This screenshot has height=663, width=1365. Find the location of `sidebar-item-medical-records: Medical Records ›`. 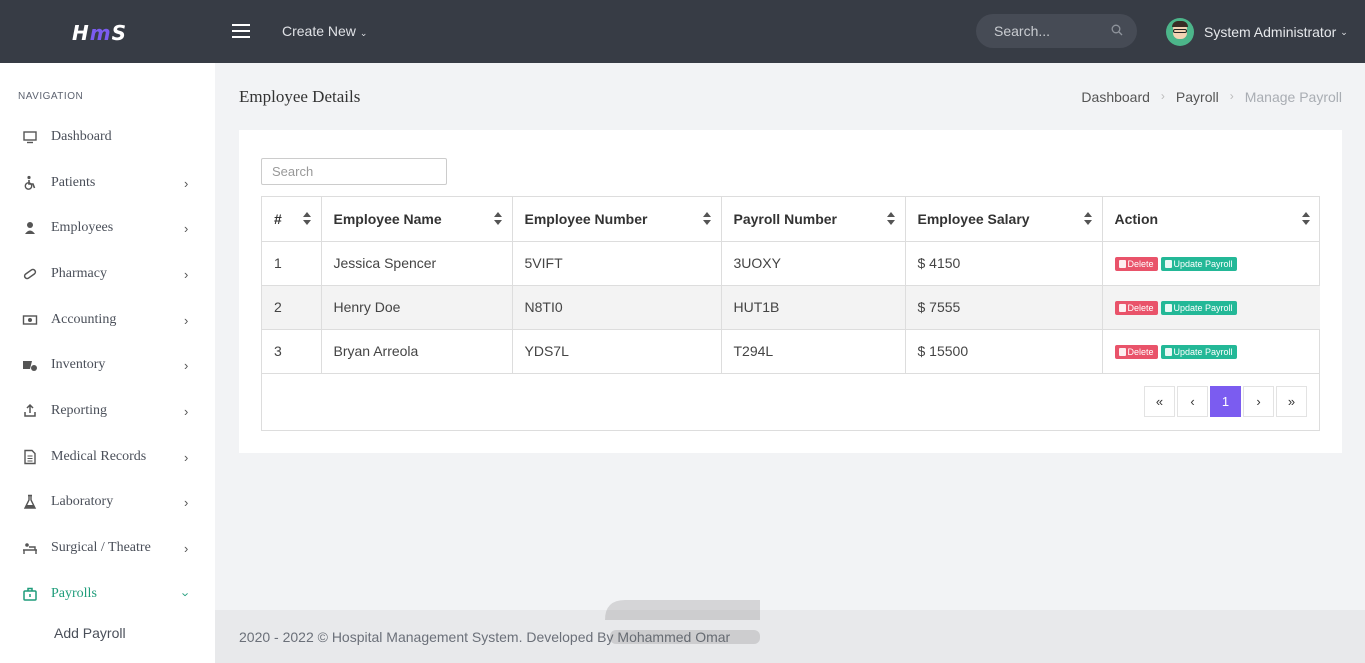

sidebar-item-medical-records: Medical Records › is located at coordinates (107, 457).